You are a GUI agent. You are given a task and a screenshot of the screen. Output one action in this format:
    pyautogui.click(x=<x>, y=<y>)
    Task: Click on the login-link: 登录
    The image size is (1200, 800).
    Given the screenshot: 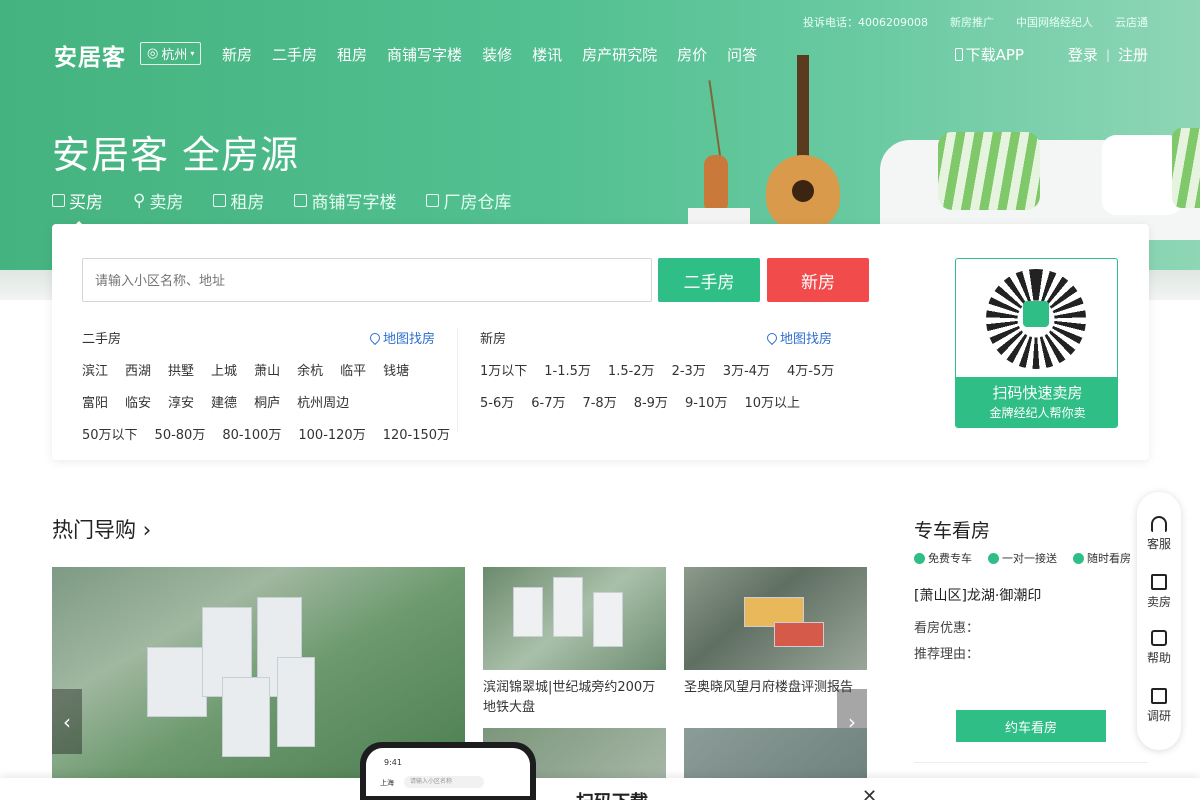 What is the action you would take?
    pyautogui.click(x=1083, y=54)
    